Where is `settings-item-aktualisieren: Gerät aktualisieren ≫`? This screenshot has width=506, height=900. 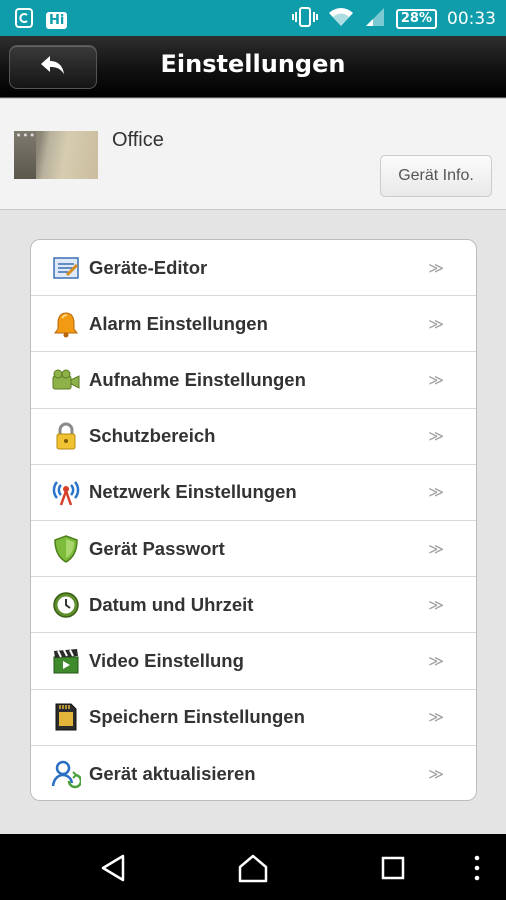 settings-item-aktualisieren: Gerät aktualisieren ≫ is located at coordinates (253, 773).